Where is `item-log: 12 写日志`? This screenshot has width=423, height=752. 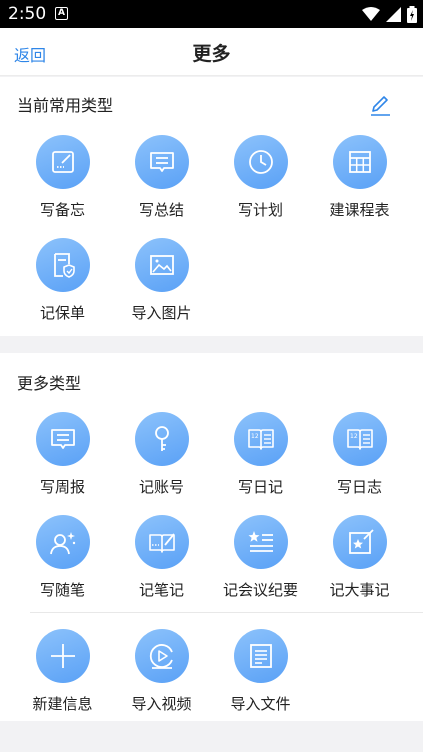
item-log: 12 写日志 is located at coordinates (359, 462).